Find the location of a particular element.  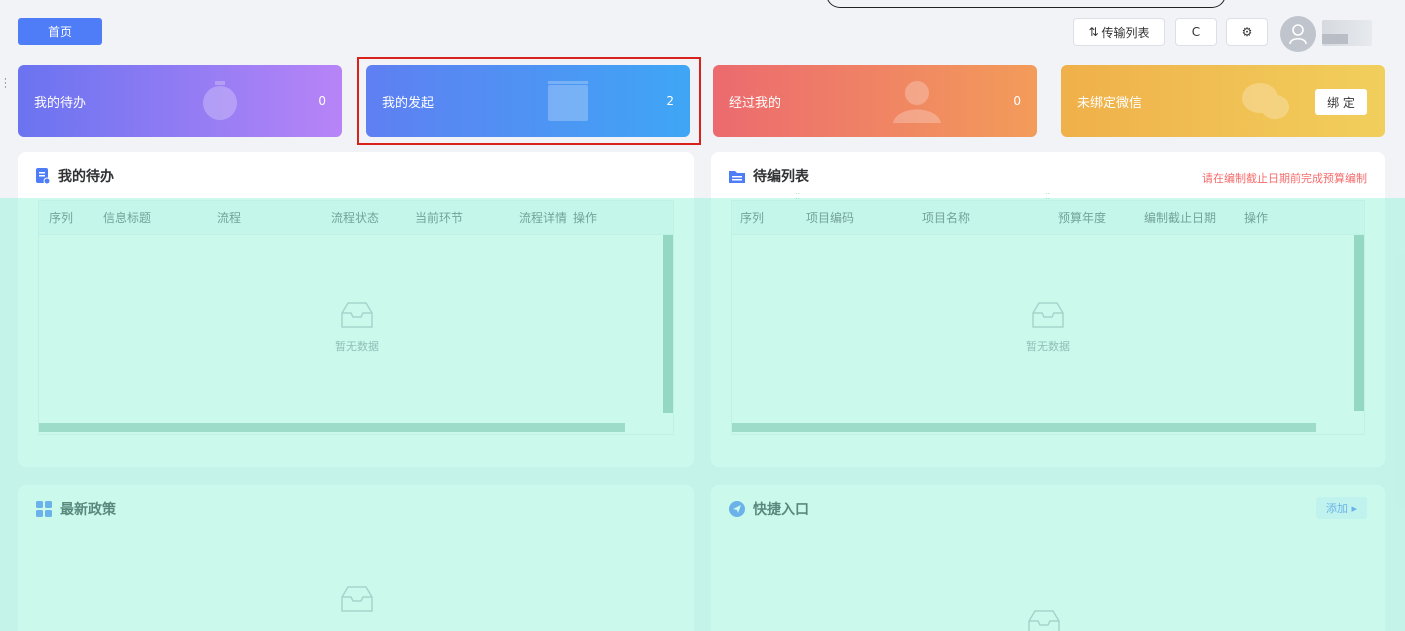

stat-card-my-initiated: 我的发起 2 is located at coordinates (528, 101).